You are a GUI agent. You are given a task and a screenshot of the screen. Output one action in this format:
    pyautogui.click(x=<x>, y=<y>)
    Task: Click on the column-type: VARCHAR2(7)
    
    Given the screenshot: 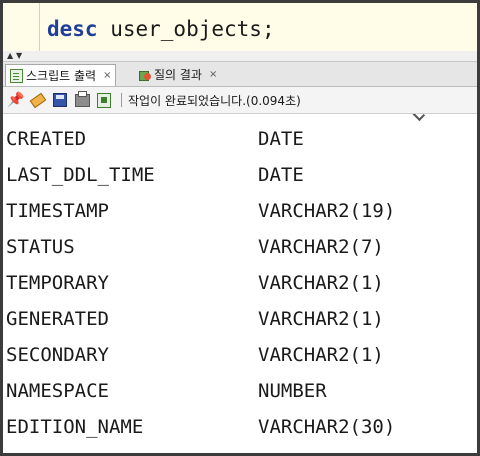 What is the action you would take?
    pyautogui.click(x=321, y=247)
    